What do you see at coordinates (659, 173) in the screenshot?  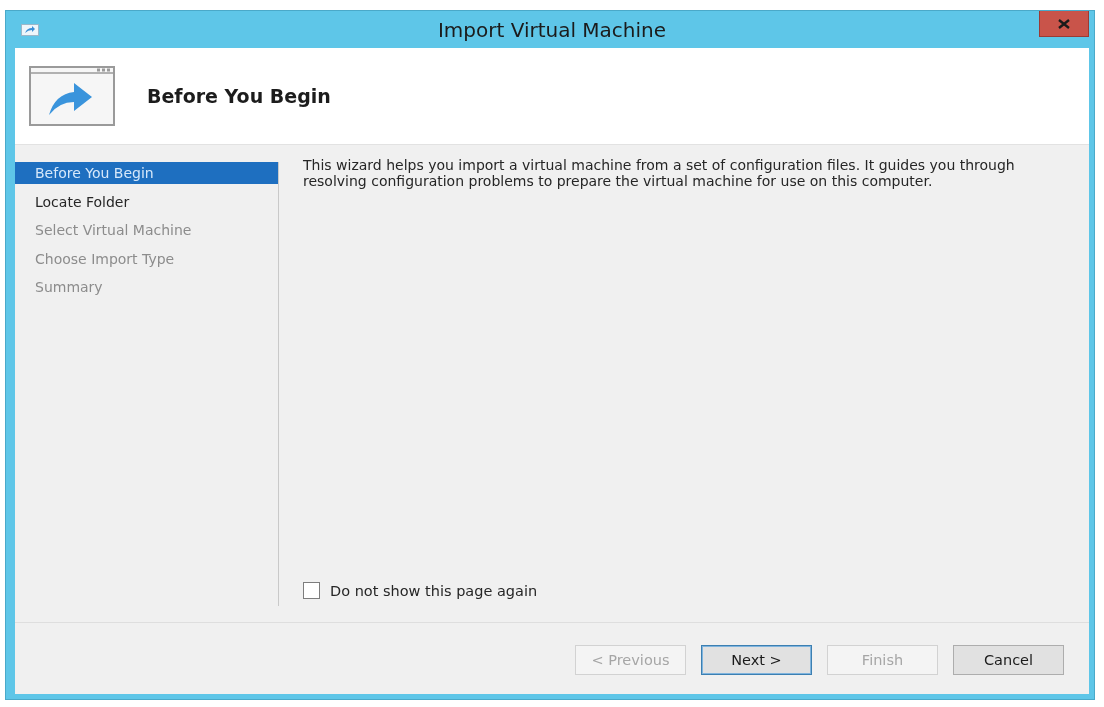 I see `description-text: This wizard helps you import a virtual machine from a set of configuration files. It guides you through resolving configuration problems to prepare the virtual machine for use on this computer.` at bounding box center [659, 173].